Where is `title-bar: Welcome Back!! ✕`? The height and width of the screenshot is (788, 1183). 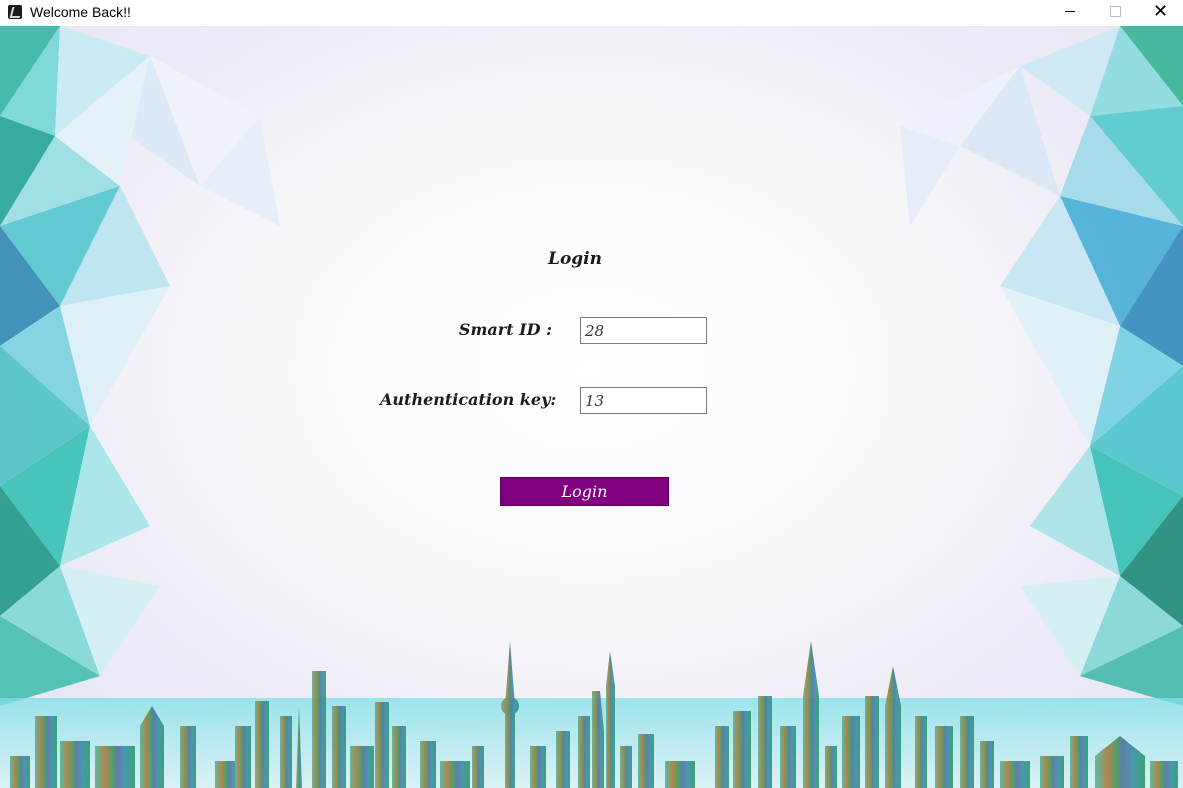
title-bar: Welcome Back!! ✕ is located at coordinates (591, 13).